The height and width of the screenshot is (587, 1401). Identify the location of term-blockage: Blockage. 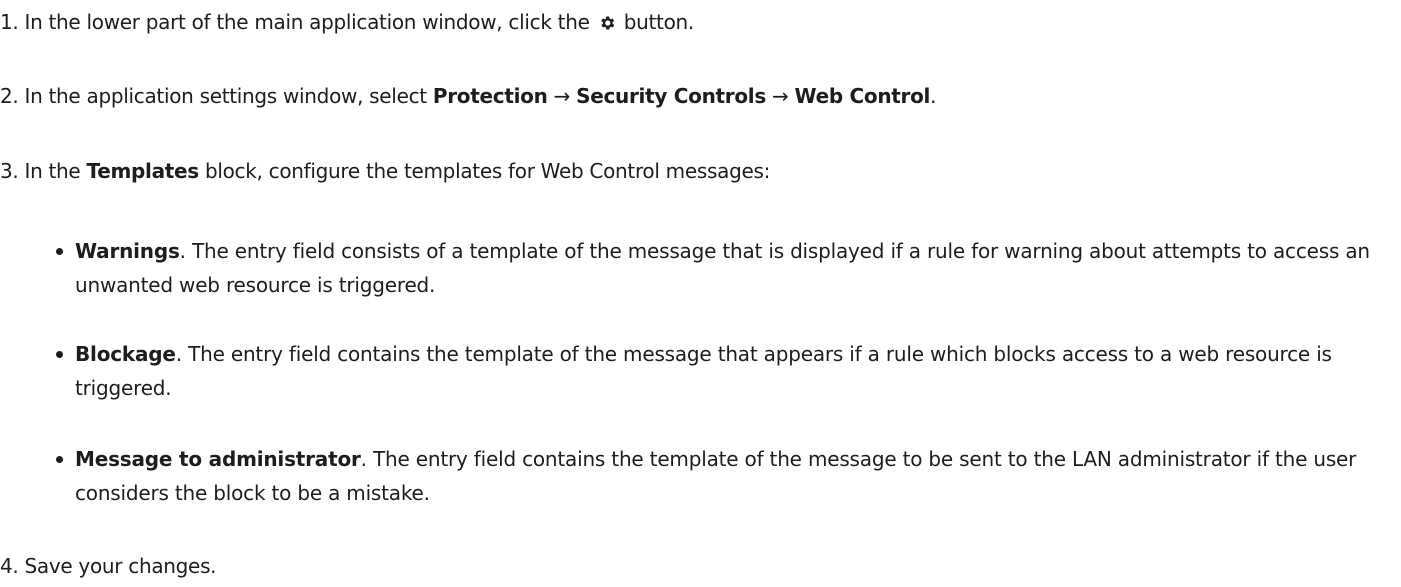
(125, 354).